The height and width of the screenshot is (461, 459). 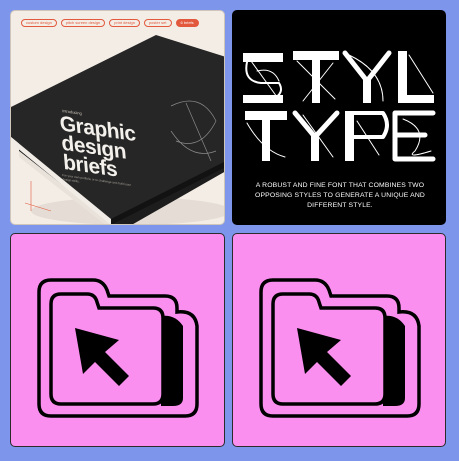 I want to click on book-title: Graphic design briefs, so click(x=99, y=147).